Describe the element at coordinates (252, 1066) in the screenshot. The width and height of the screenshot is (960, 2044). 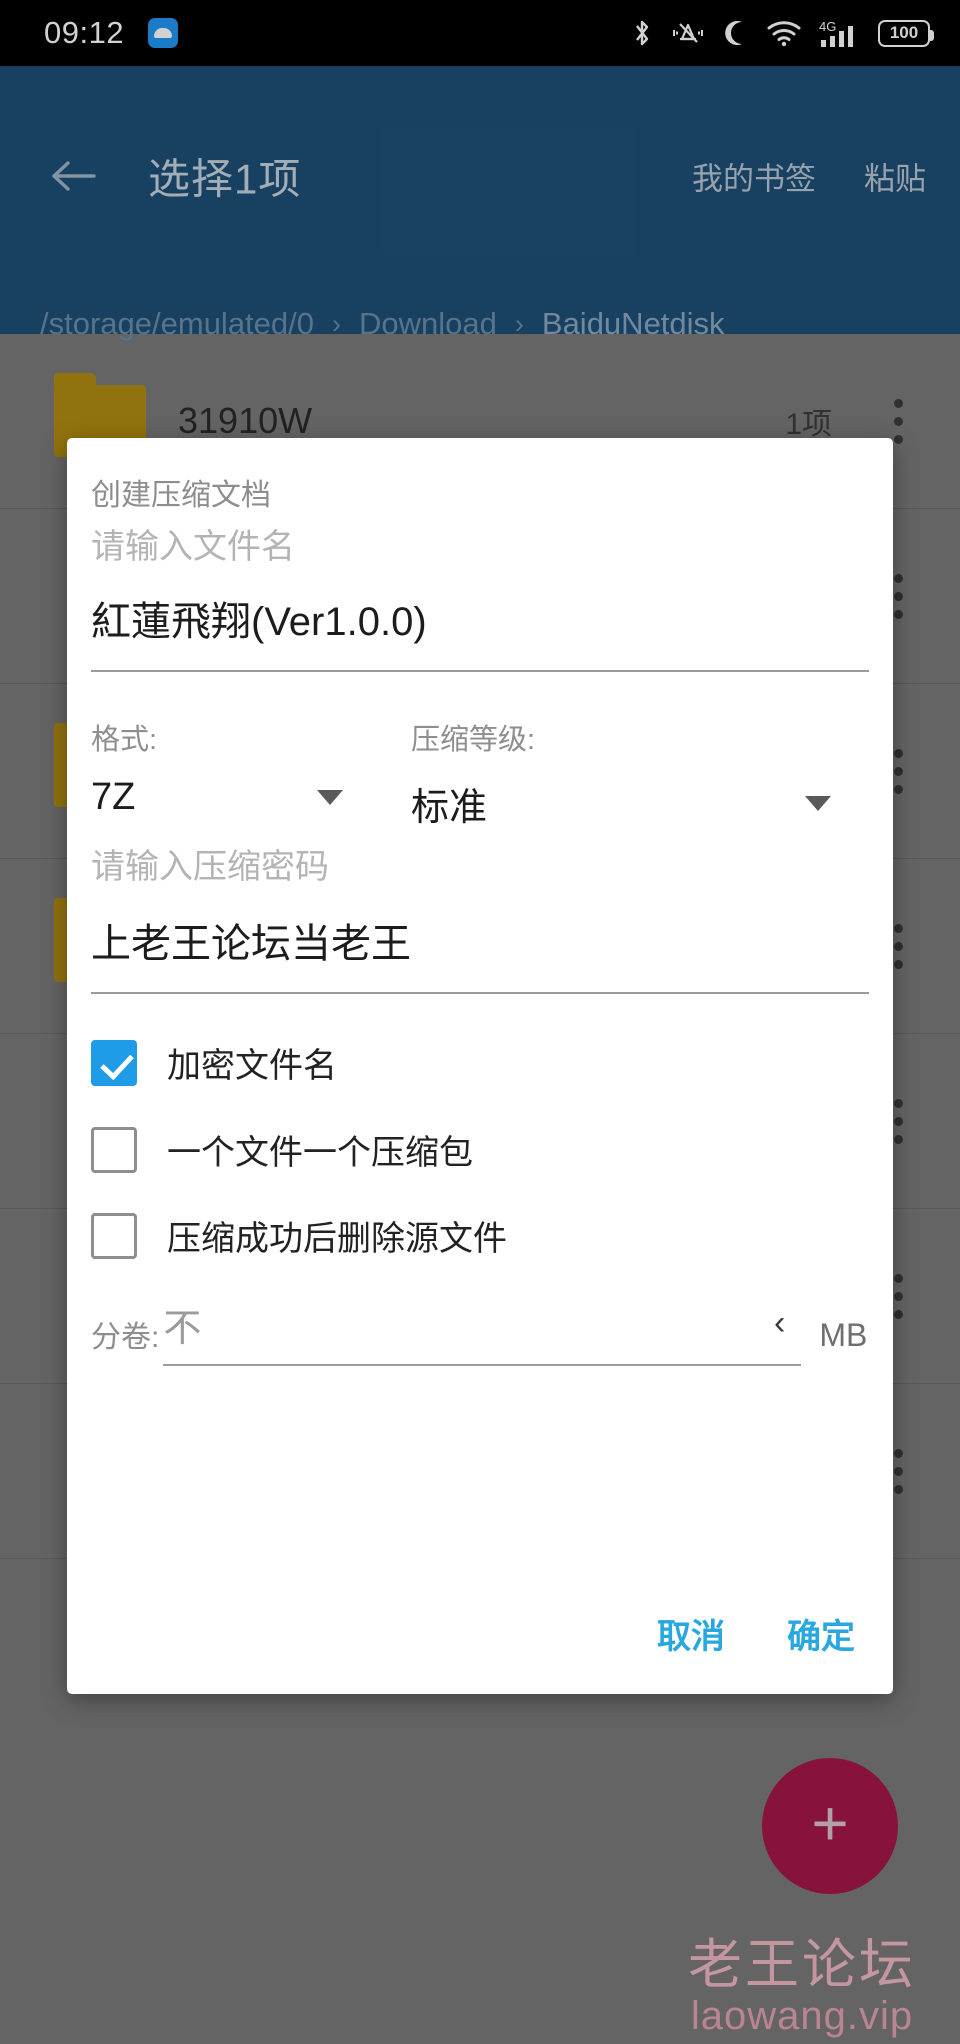
I see `checkbox-label: 加密文件名` at that location.